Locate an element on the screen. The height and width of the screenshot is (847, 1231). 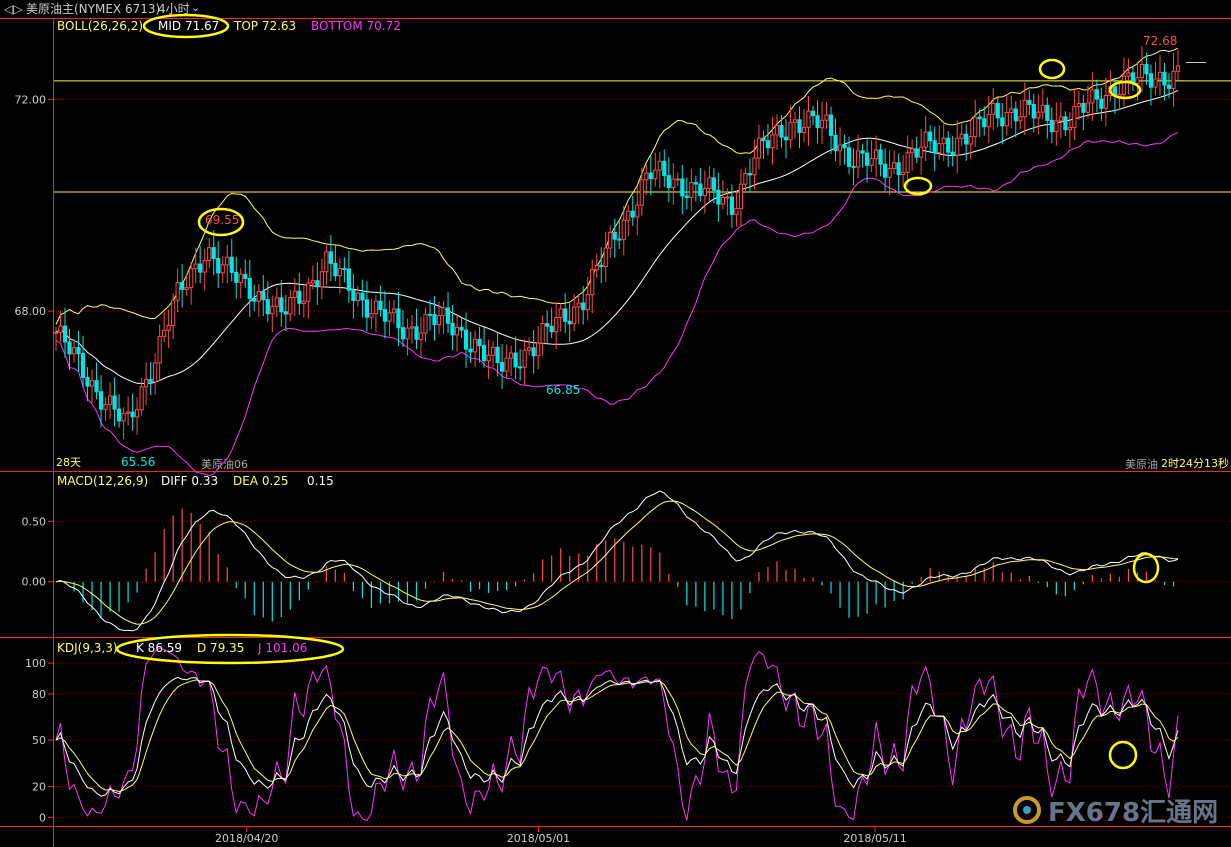
high-mid-label: 69.55 is located at coordinates (222, 220).